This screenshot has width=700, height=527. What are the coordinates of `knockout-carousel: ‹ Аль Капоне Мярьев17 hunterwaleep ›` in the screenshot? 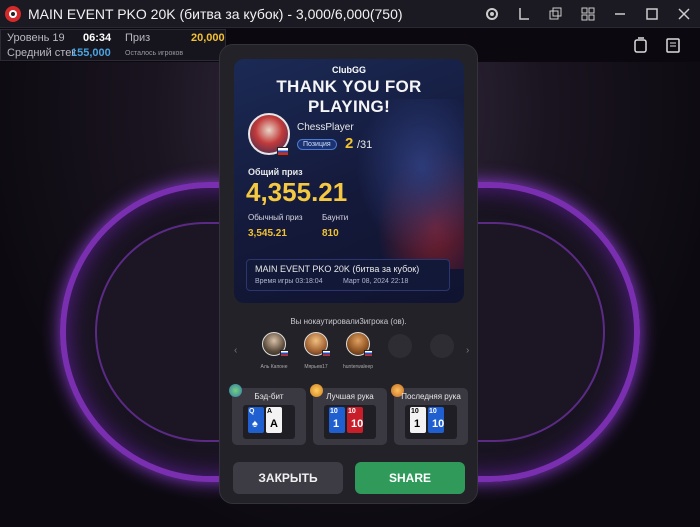 It's located at (350, 351).